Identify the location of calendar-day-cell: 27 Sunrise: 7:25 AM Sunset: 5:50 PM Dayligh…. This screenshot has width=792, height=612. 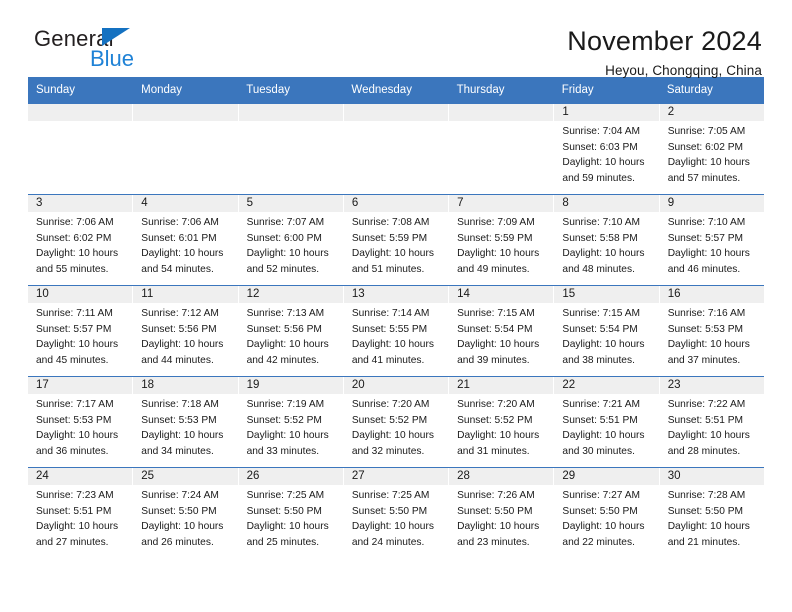
(396, 513).